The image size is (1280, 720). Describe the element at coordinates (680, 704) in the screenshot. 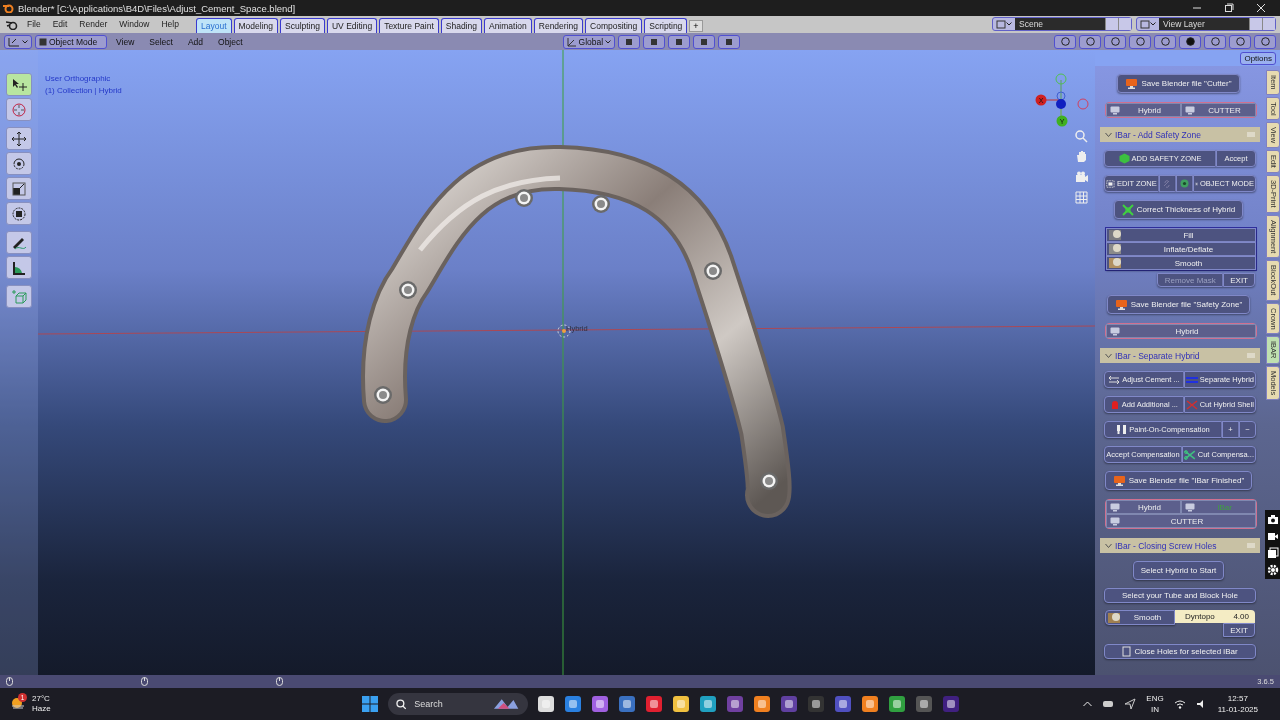

I see `folder-icon` at that location.